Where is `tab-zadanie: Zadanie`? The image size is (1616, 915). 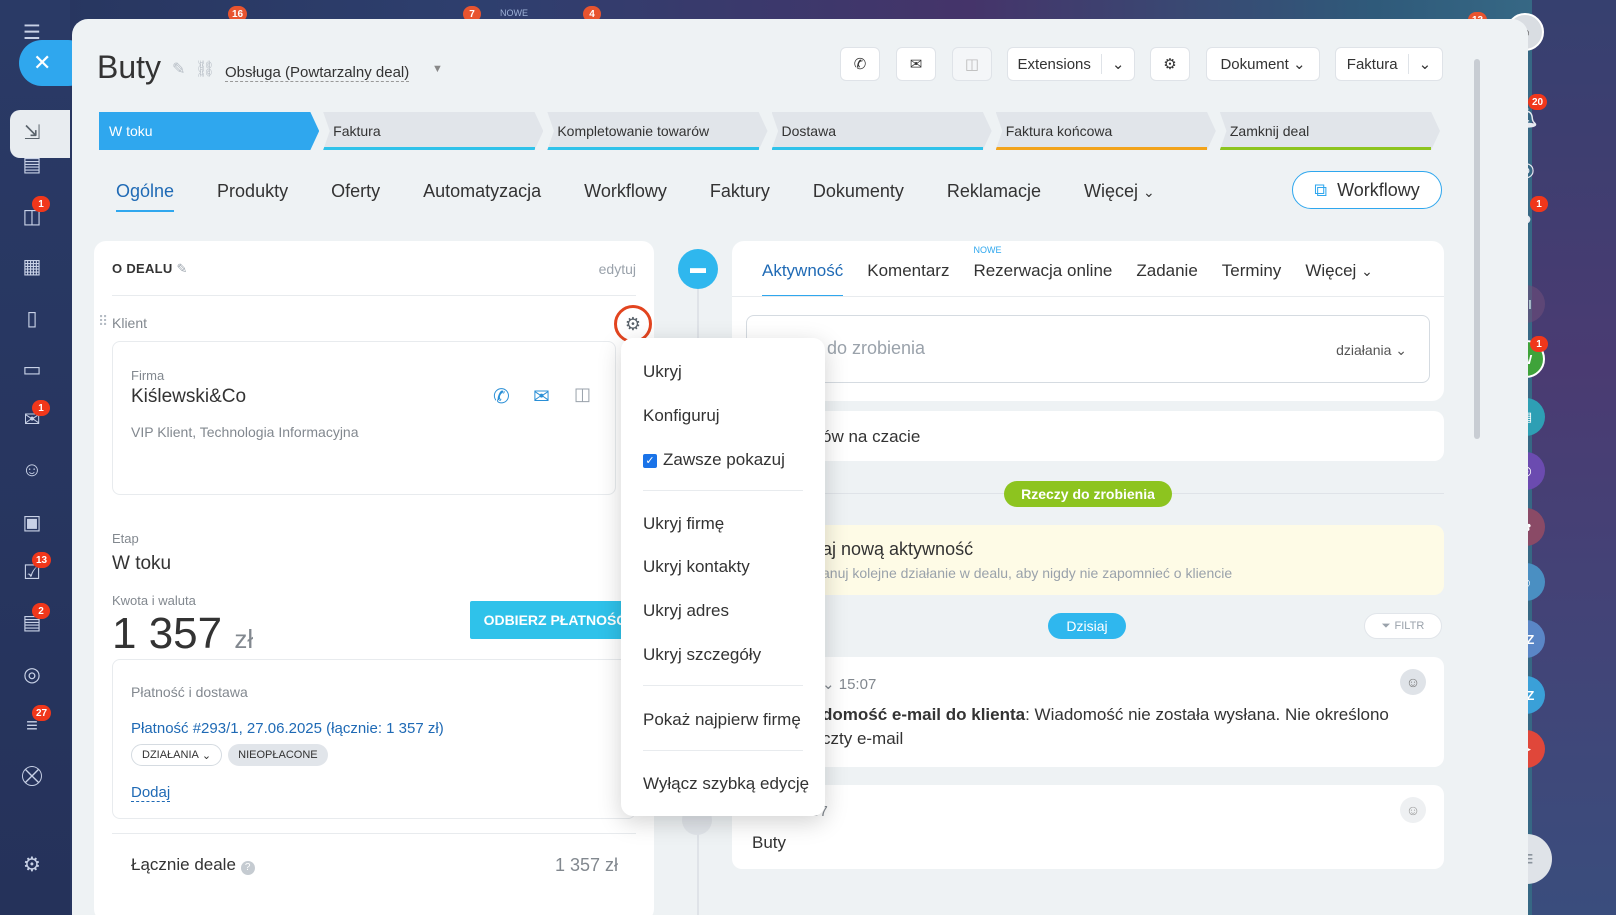 tab-zadanie: Zadanie is located at coordinates (1166, 279).